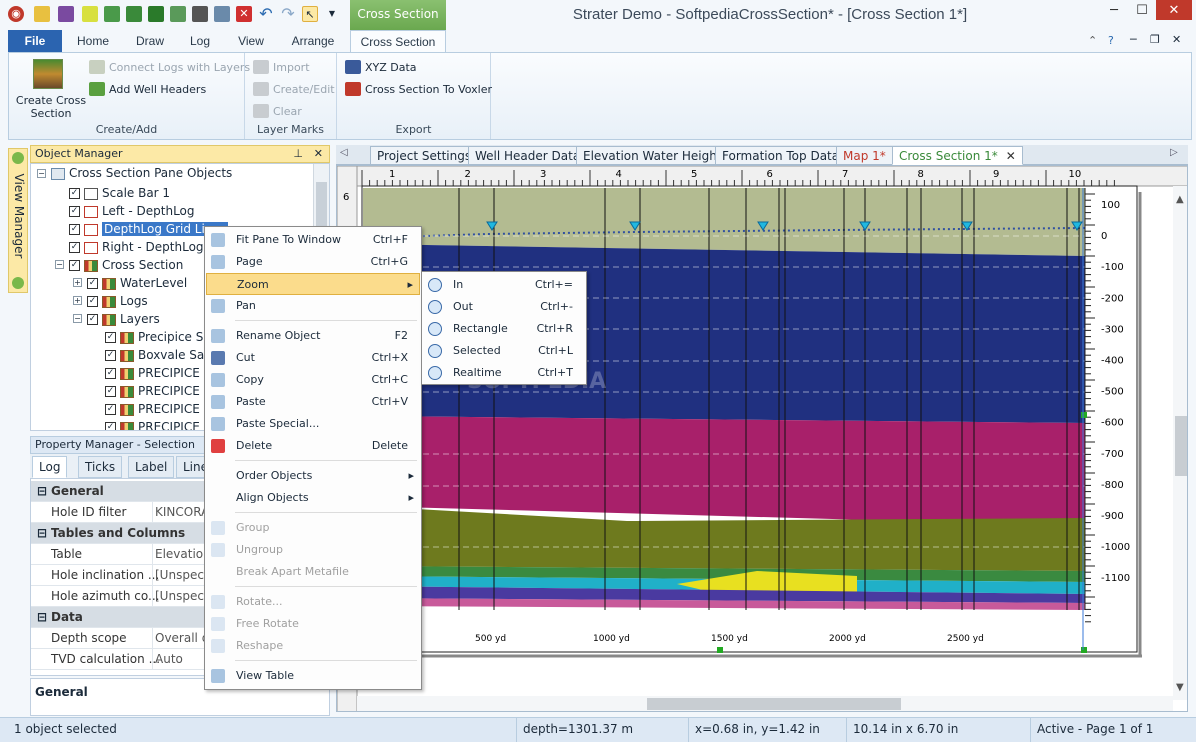 This screenshot has width=1196, height=742. Describe the element at coordinates (77, 300) in the screenshot. I see `expand-icon: +` at that location.